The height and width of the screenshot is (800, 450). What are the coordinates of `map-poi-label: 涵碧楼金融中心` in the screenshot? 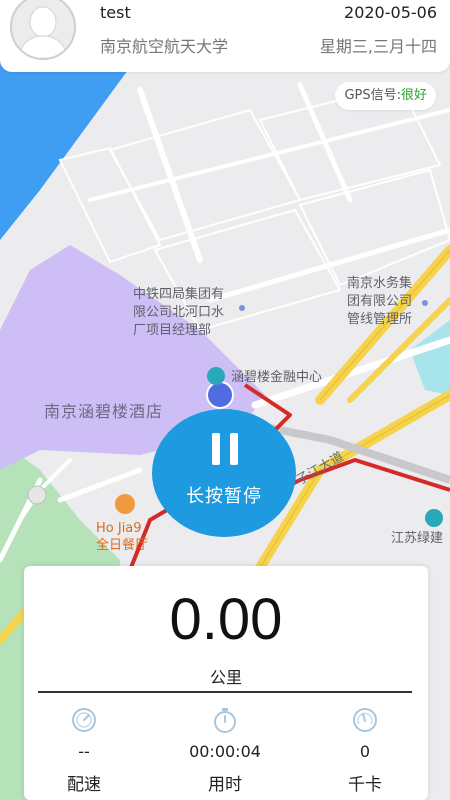 It's located at (277, 377).